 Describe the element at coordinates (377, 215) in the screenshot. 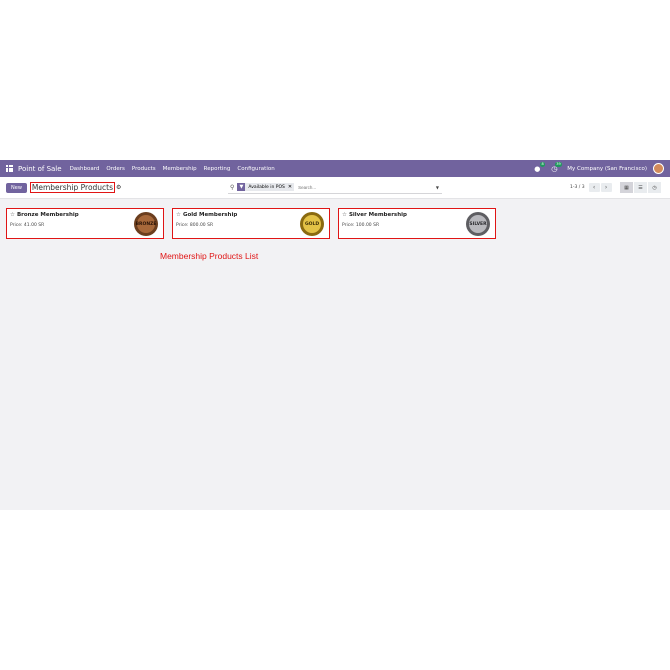

I see `card-title: Silver Membership` at that location.